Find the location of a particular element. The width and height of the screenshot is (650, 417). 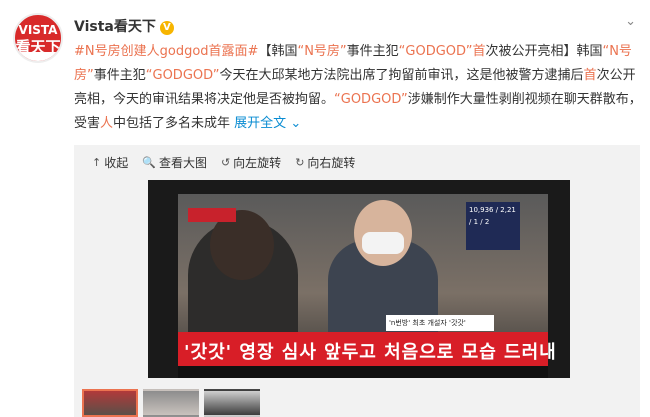

view-large-label: 查看大图 is located at coordinates (182, 163).